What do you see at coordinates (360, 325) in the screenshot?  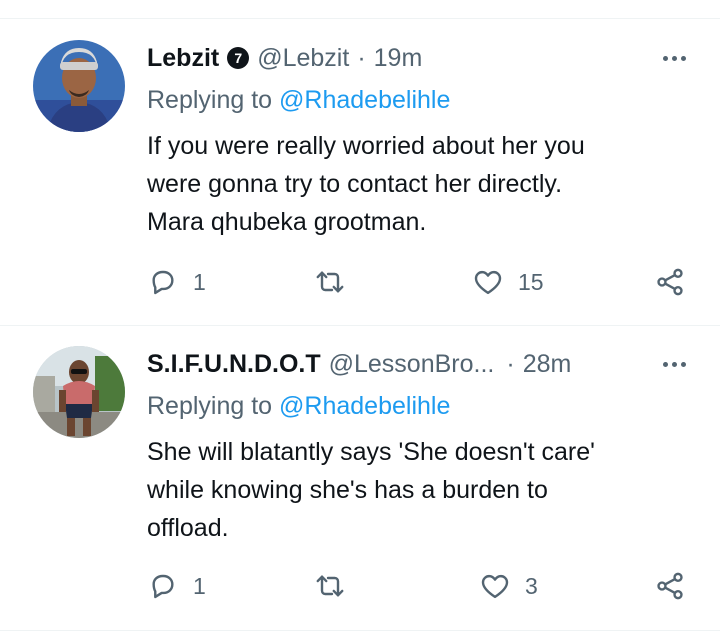 I see `tweet-divider` at bounding box center [360, 325].